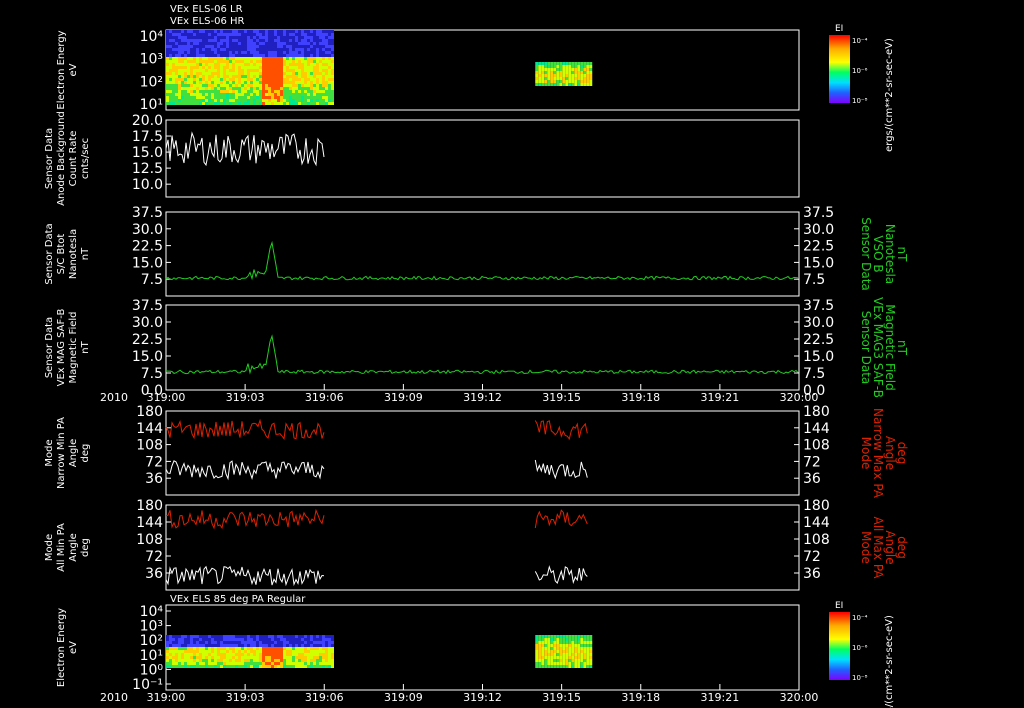 This screenshot has width=1024, height=708. Describe the element at coordinates (154, 574) in the screenshot. I see `y-tick-label: 36` at that location.